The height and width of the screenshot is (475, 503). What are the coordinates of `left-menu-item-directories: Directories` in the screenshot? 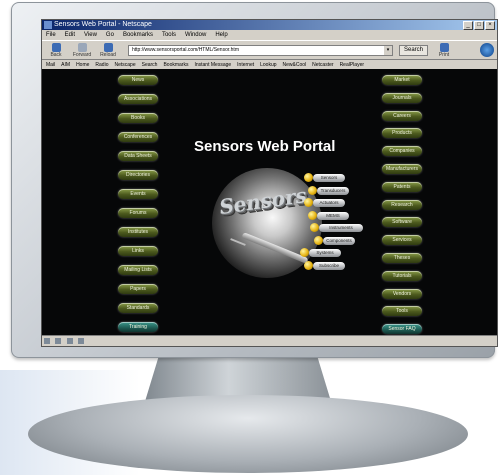 It's located at (138, 175).